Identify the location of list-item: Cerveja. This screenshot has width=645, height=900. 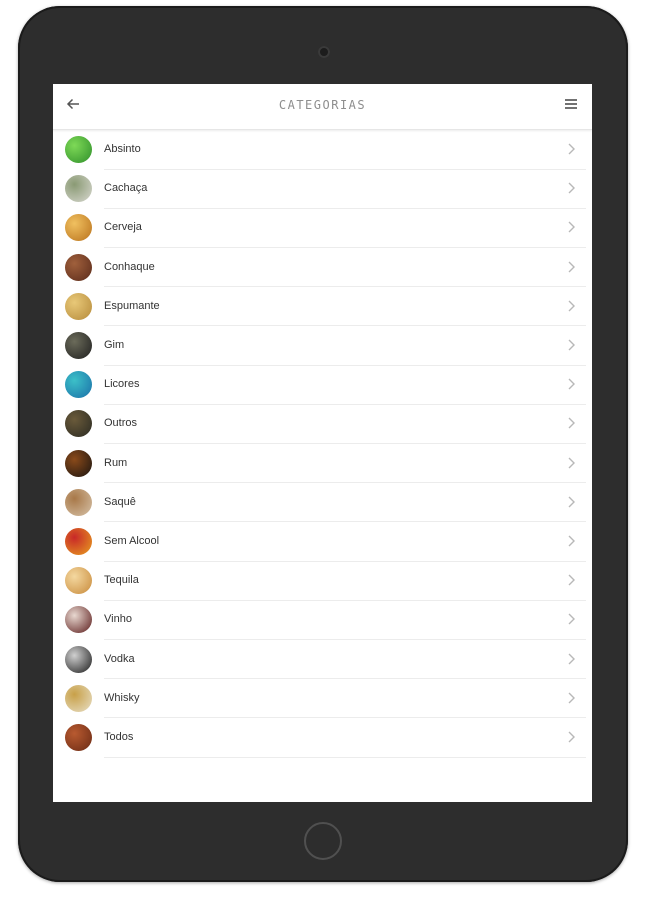
(322, 228).